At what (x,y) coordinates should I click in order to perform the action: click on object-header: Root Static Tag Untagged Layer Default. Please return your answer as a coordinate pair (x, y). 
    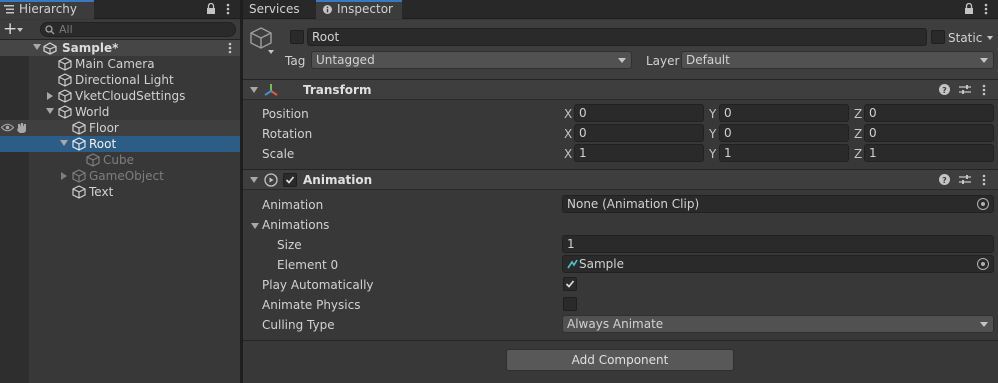
    Looking at the image, I should click on (620, 50).